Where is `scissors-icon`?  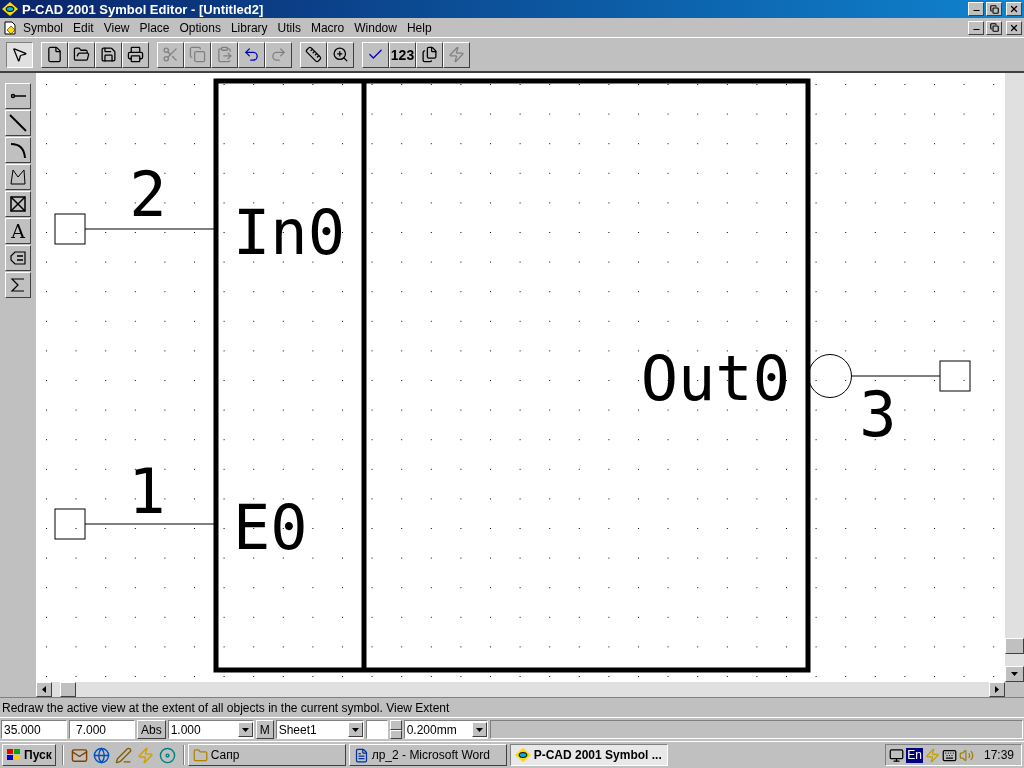 scissors-icon is located at coordinates (170, 54).